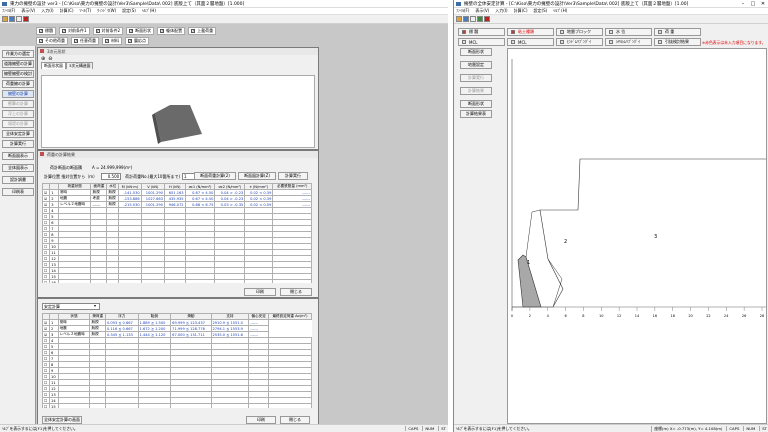 The width and height of the screenshot is (768, 432). What do you see at coordinates (690, 316) in the screenshot?
I see `x-tick-label: 20` at bounding box center [690, 316].